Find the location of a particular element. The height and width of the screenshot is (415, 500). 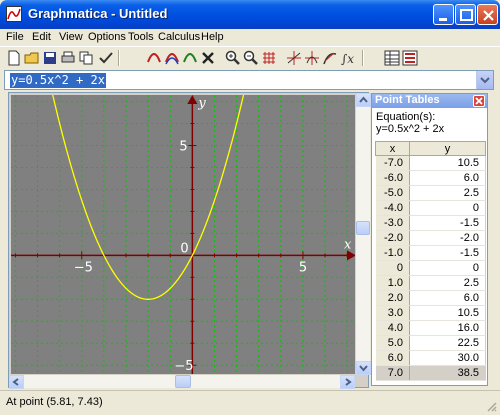

menu-help: Help is located at coordinates (212, 37).